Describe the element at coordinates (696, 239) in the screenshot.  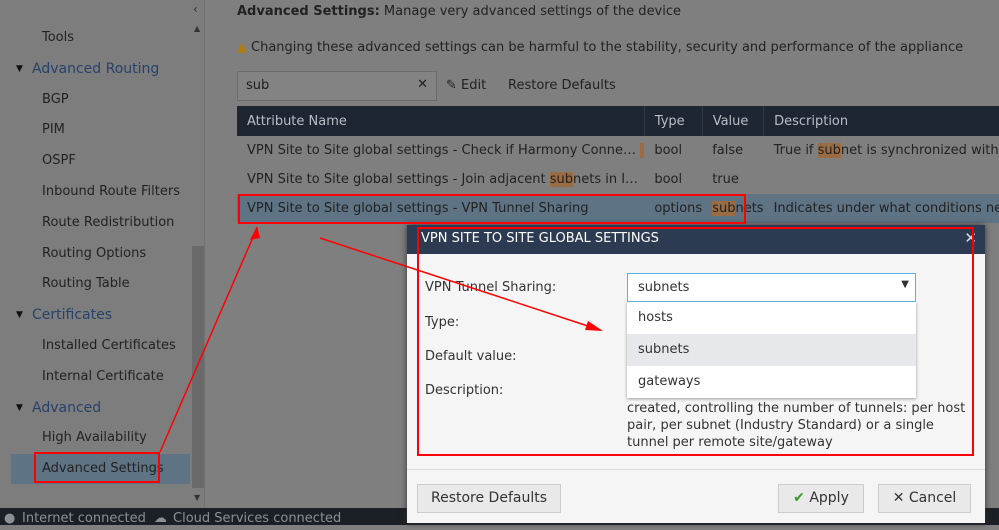
I see `dialog-title: VPN SITE TO SITE GLOBAL SETTINGS` at that location.